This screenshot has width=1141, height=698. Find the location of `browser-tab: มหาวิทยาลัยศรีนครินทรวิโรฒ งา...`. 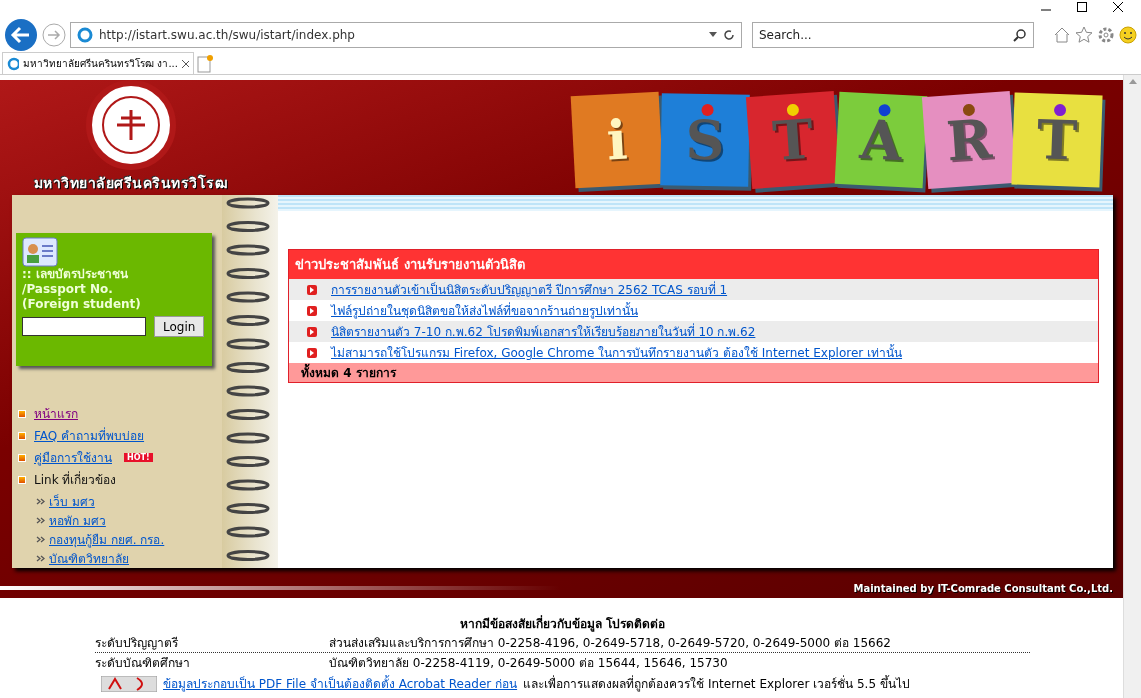

browser-tab: มหาวิทยาลัยศรีนครินทรวิโรฒ งา... is located at coordinates (98, 63).